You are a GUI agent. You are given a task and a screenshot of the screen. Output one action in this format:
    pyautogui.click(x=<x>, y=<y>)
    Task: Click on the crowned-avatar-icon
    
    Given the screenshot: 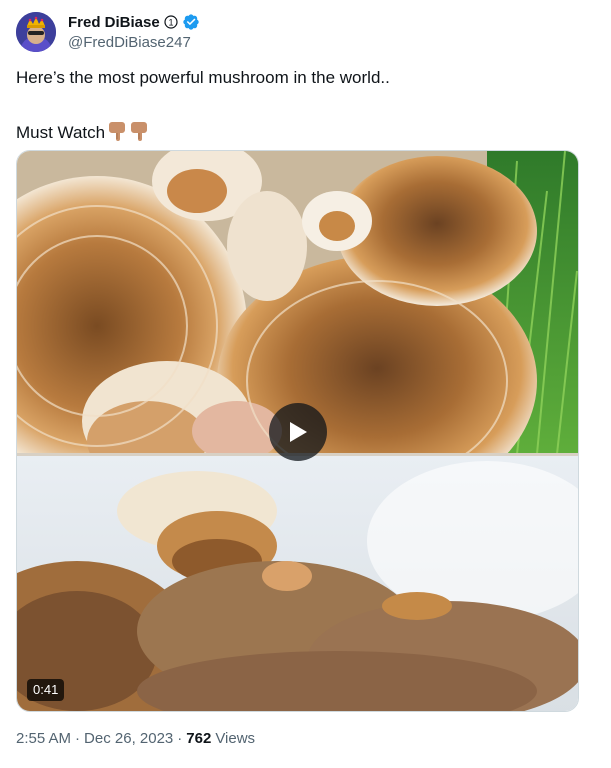 What is the action you would take?
    pyautogui.click(x=36, y=32)
    